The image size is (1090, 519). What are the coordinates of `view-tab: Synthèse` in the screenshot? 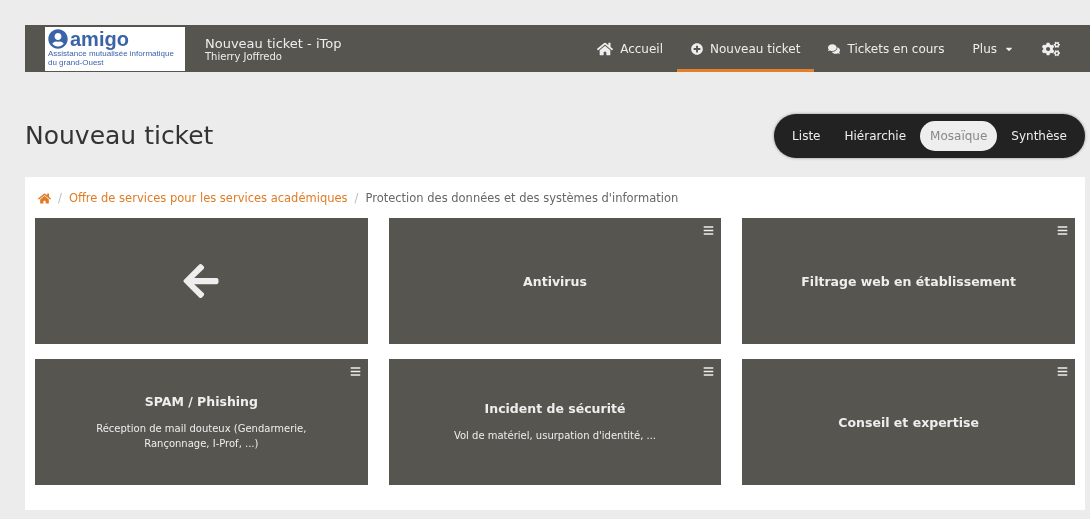 It's located at (1039, 135).